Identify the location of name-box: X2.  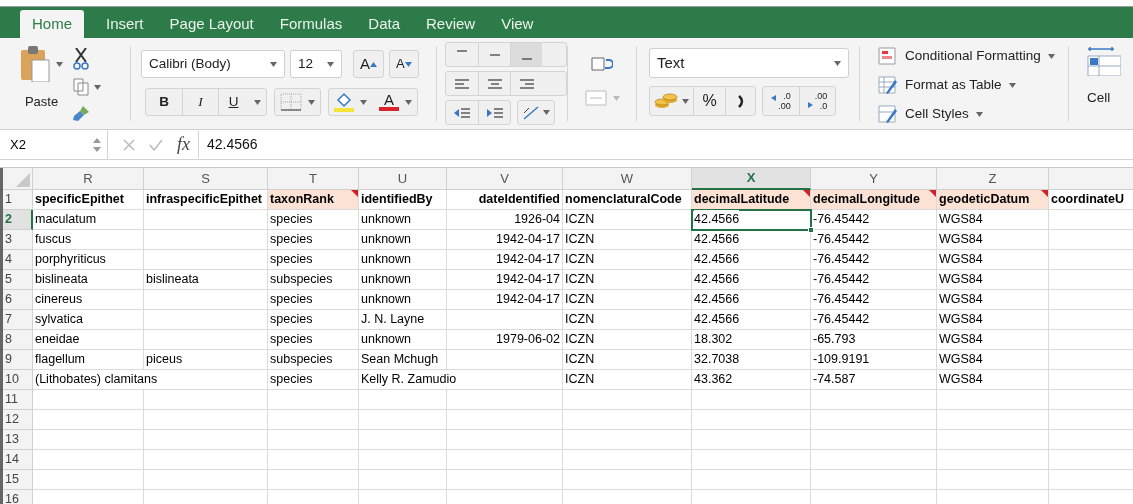
(54, 144).